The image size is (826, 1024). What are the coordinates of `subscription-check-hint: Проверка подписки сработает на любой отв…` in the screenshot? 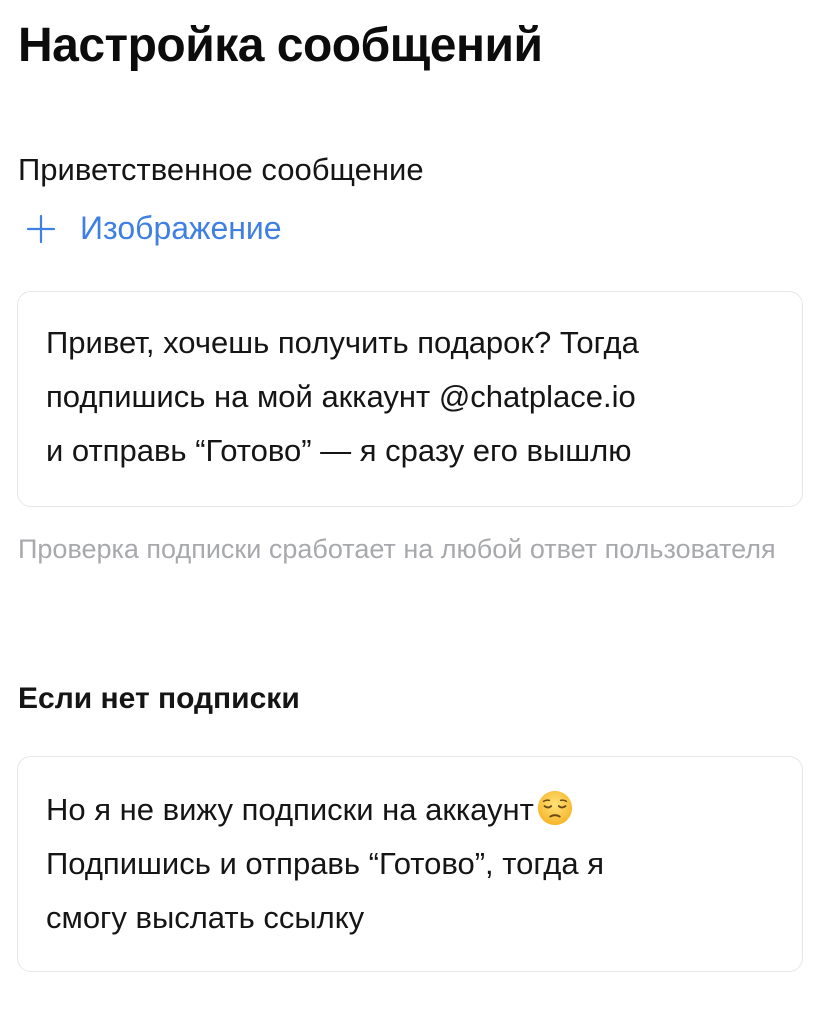 It's located at (397, 549).